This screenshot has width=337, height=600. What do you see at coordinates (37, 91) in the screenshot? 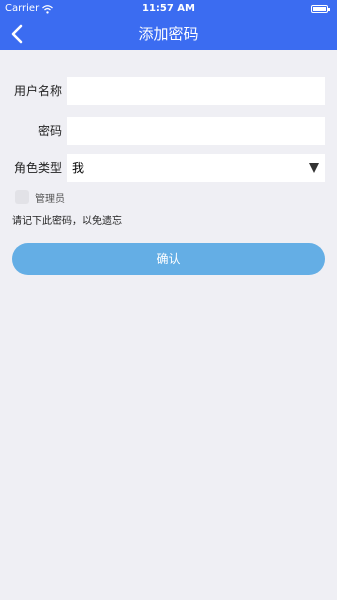
I see `username-label: 用户名称` at bounding box center [37, 91].